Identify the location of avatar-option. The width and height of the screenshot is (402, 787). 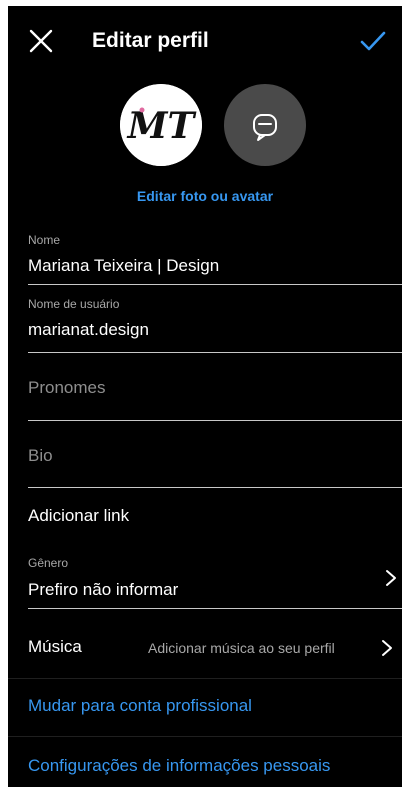
(265, 125).